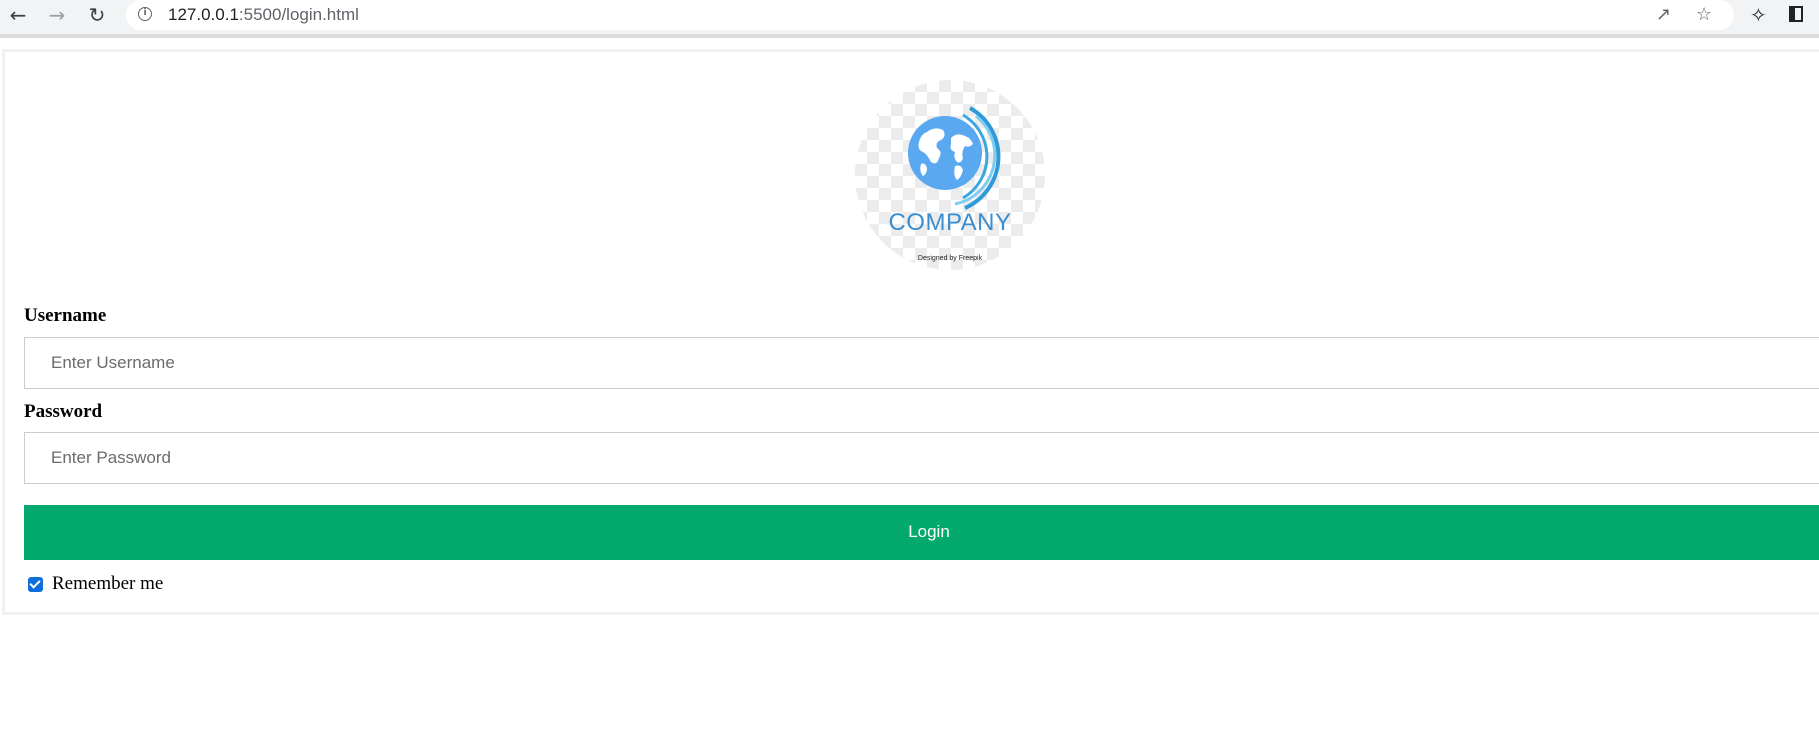  What do you see at coordinates (1704, 14) in the screenshot?
I see `star-icon: ☆` at bounding box center [1704, 14].